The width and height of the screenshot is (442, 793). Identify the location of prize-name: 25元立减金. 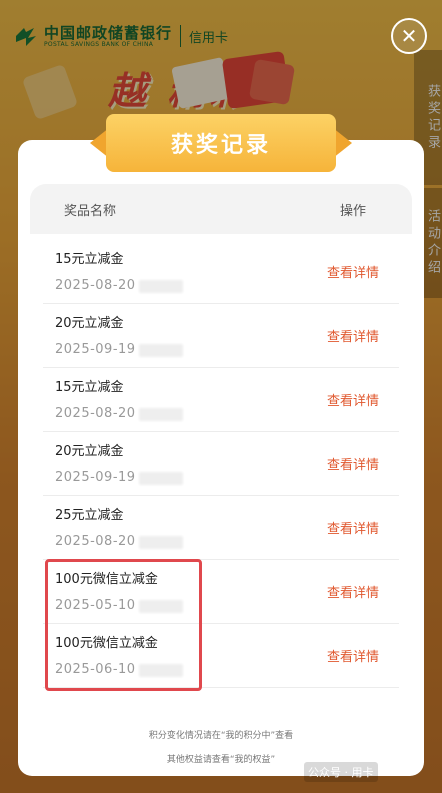
(89, 515).